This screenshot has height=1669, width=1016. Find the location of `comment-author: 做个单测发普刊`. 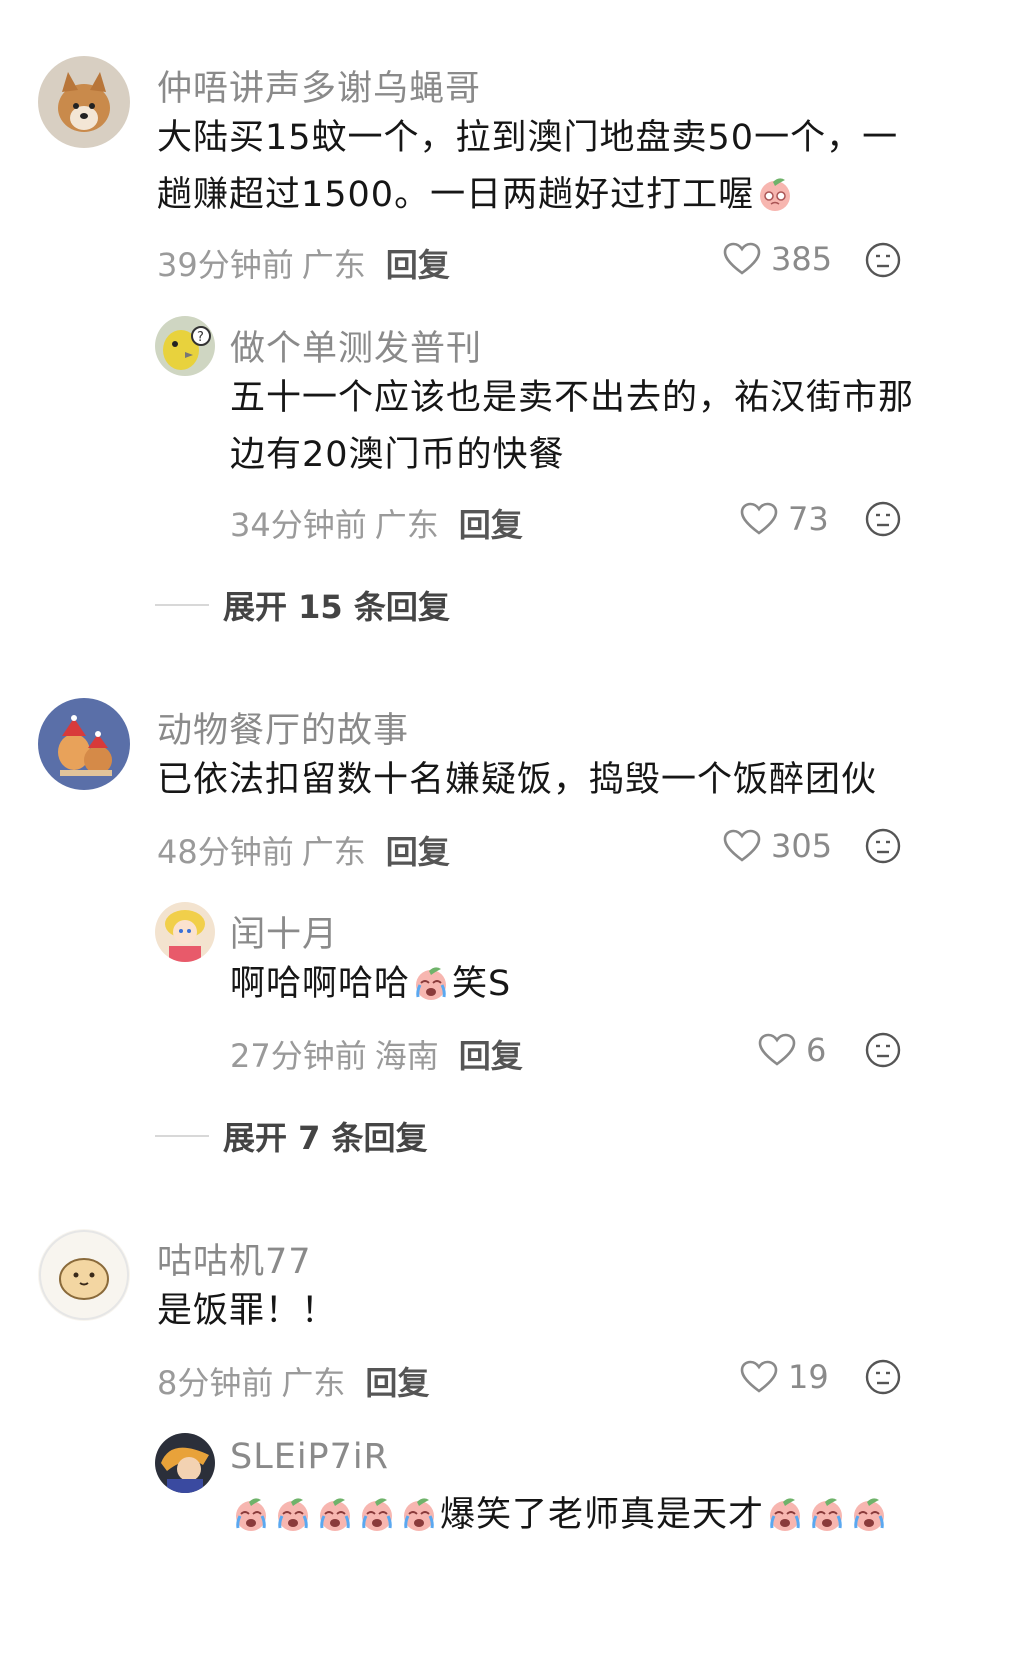

comment-author: 做个单测发普刊 is located at coordinates (356, 345).